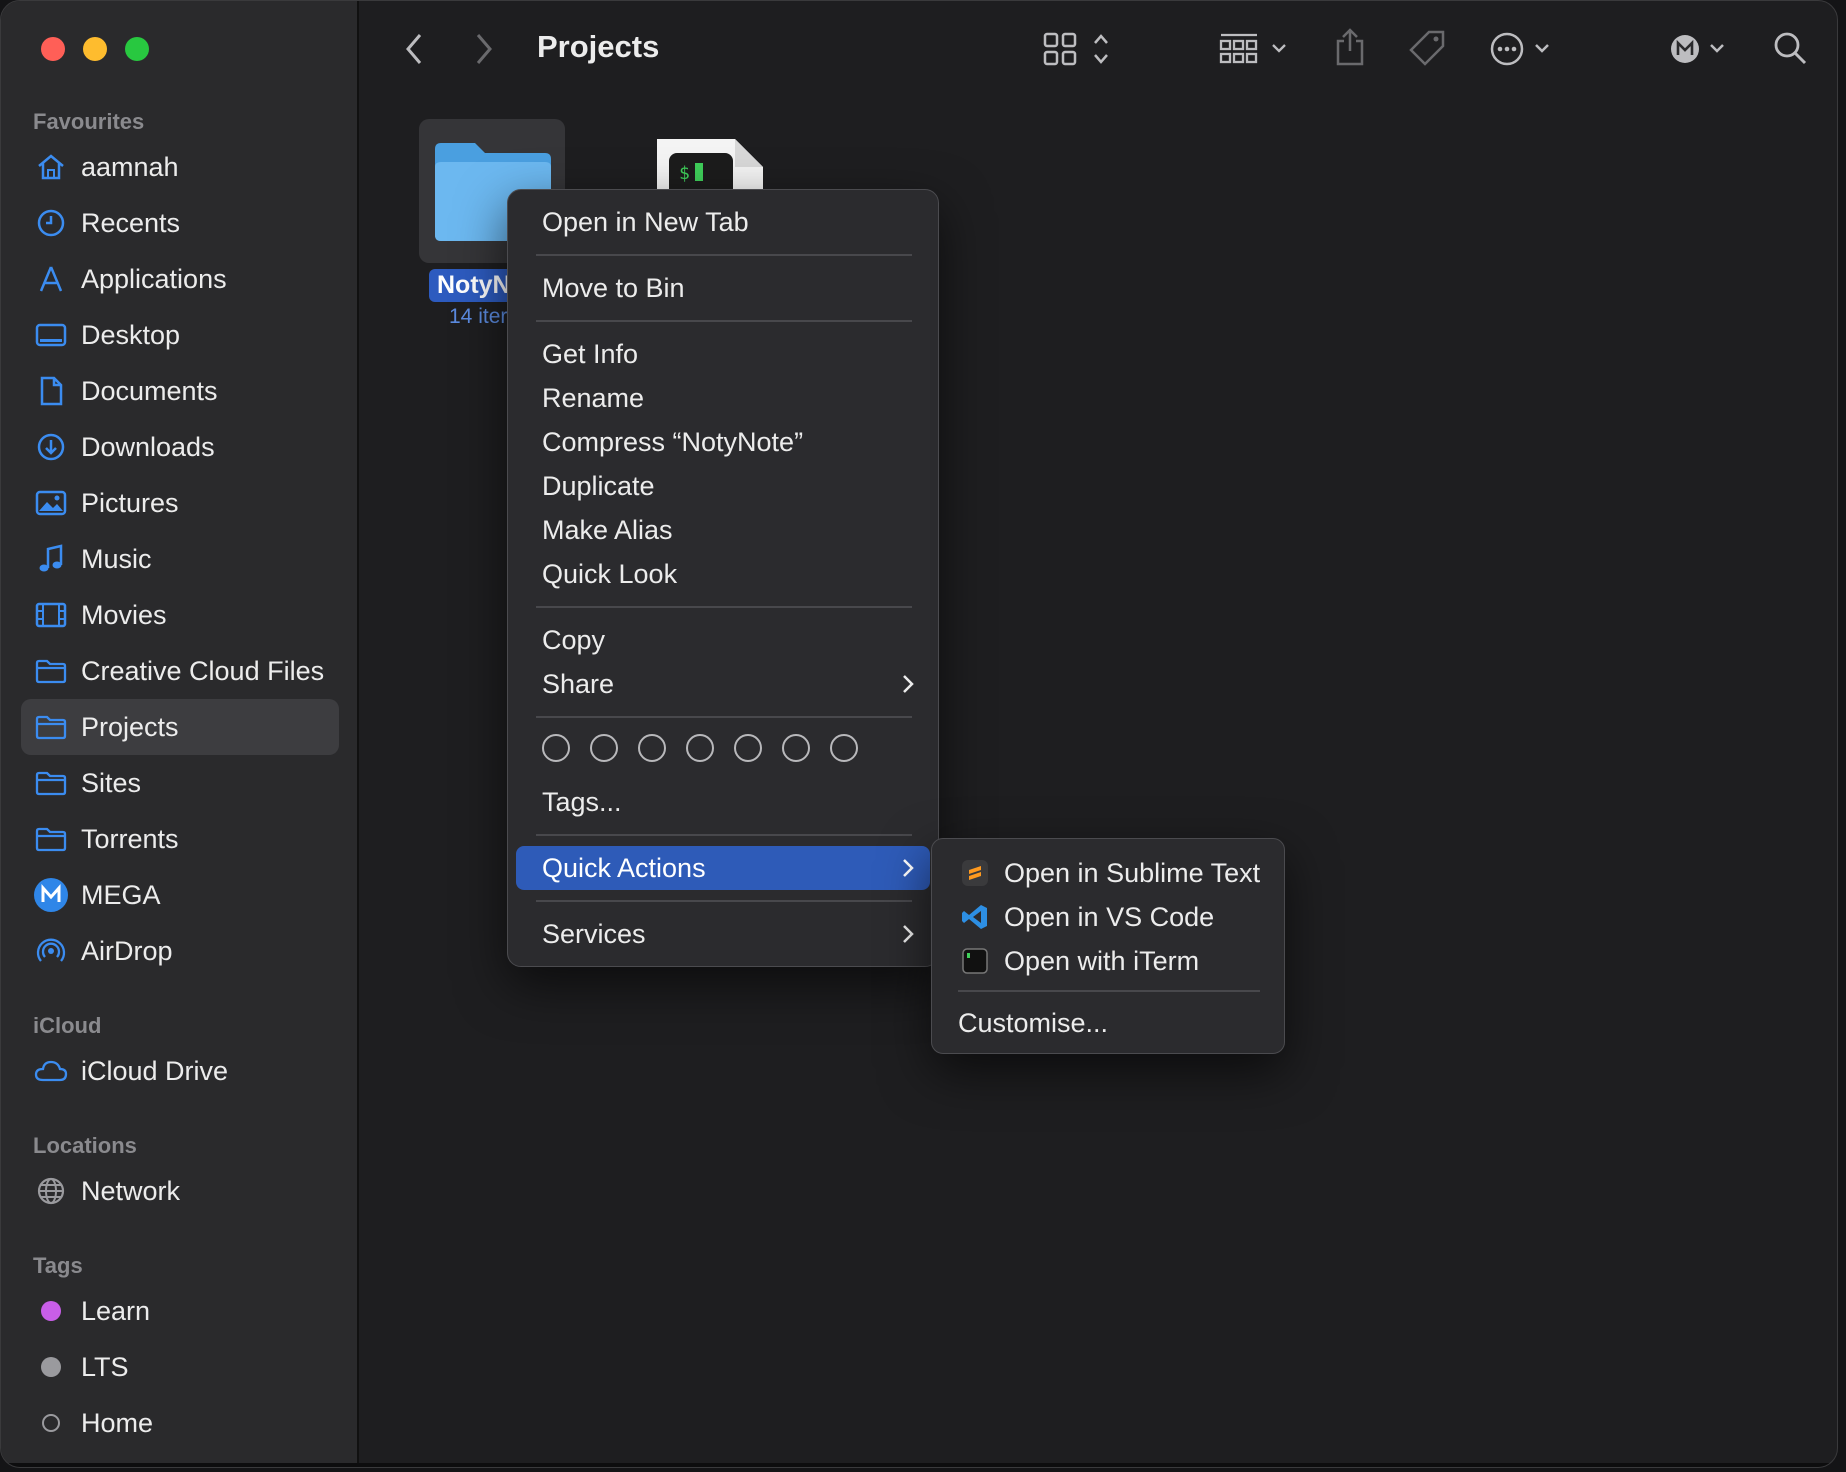  What do you see at coordinates (723, 288) in the screenshot?
I see `menu-item-move-to-bin: Move to Bin` at bounding box center [723, 288].